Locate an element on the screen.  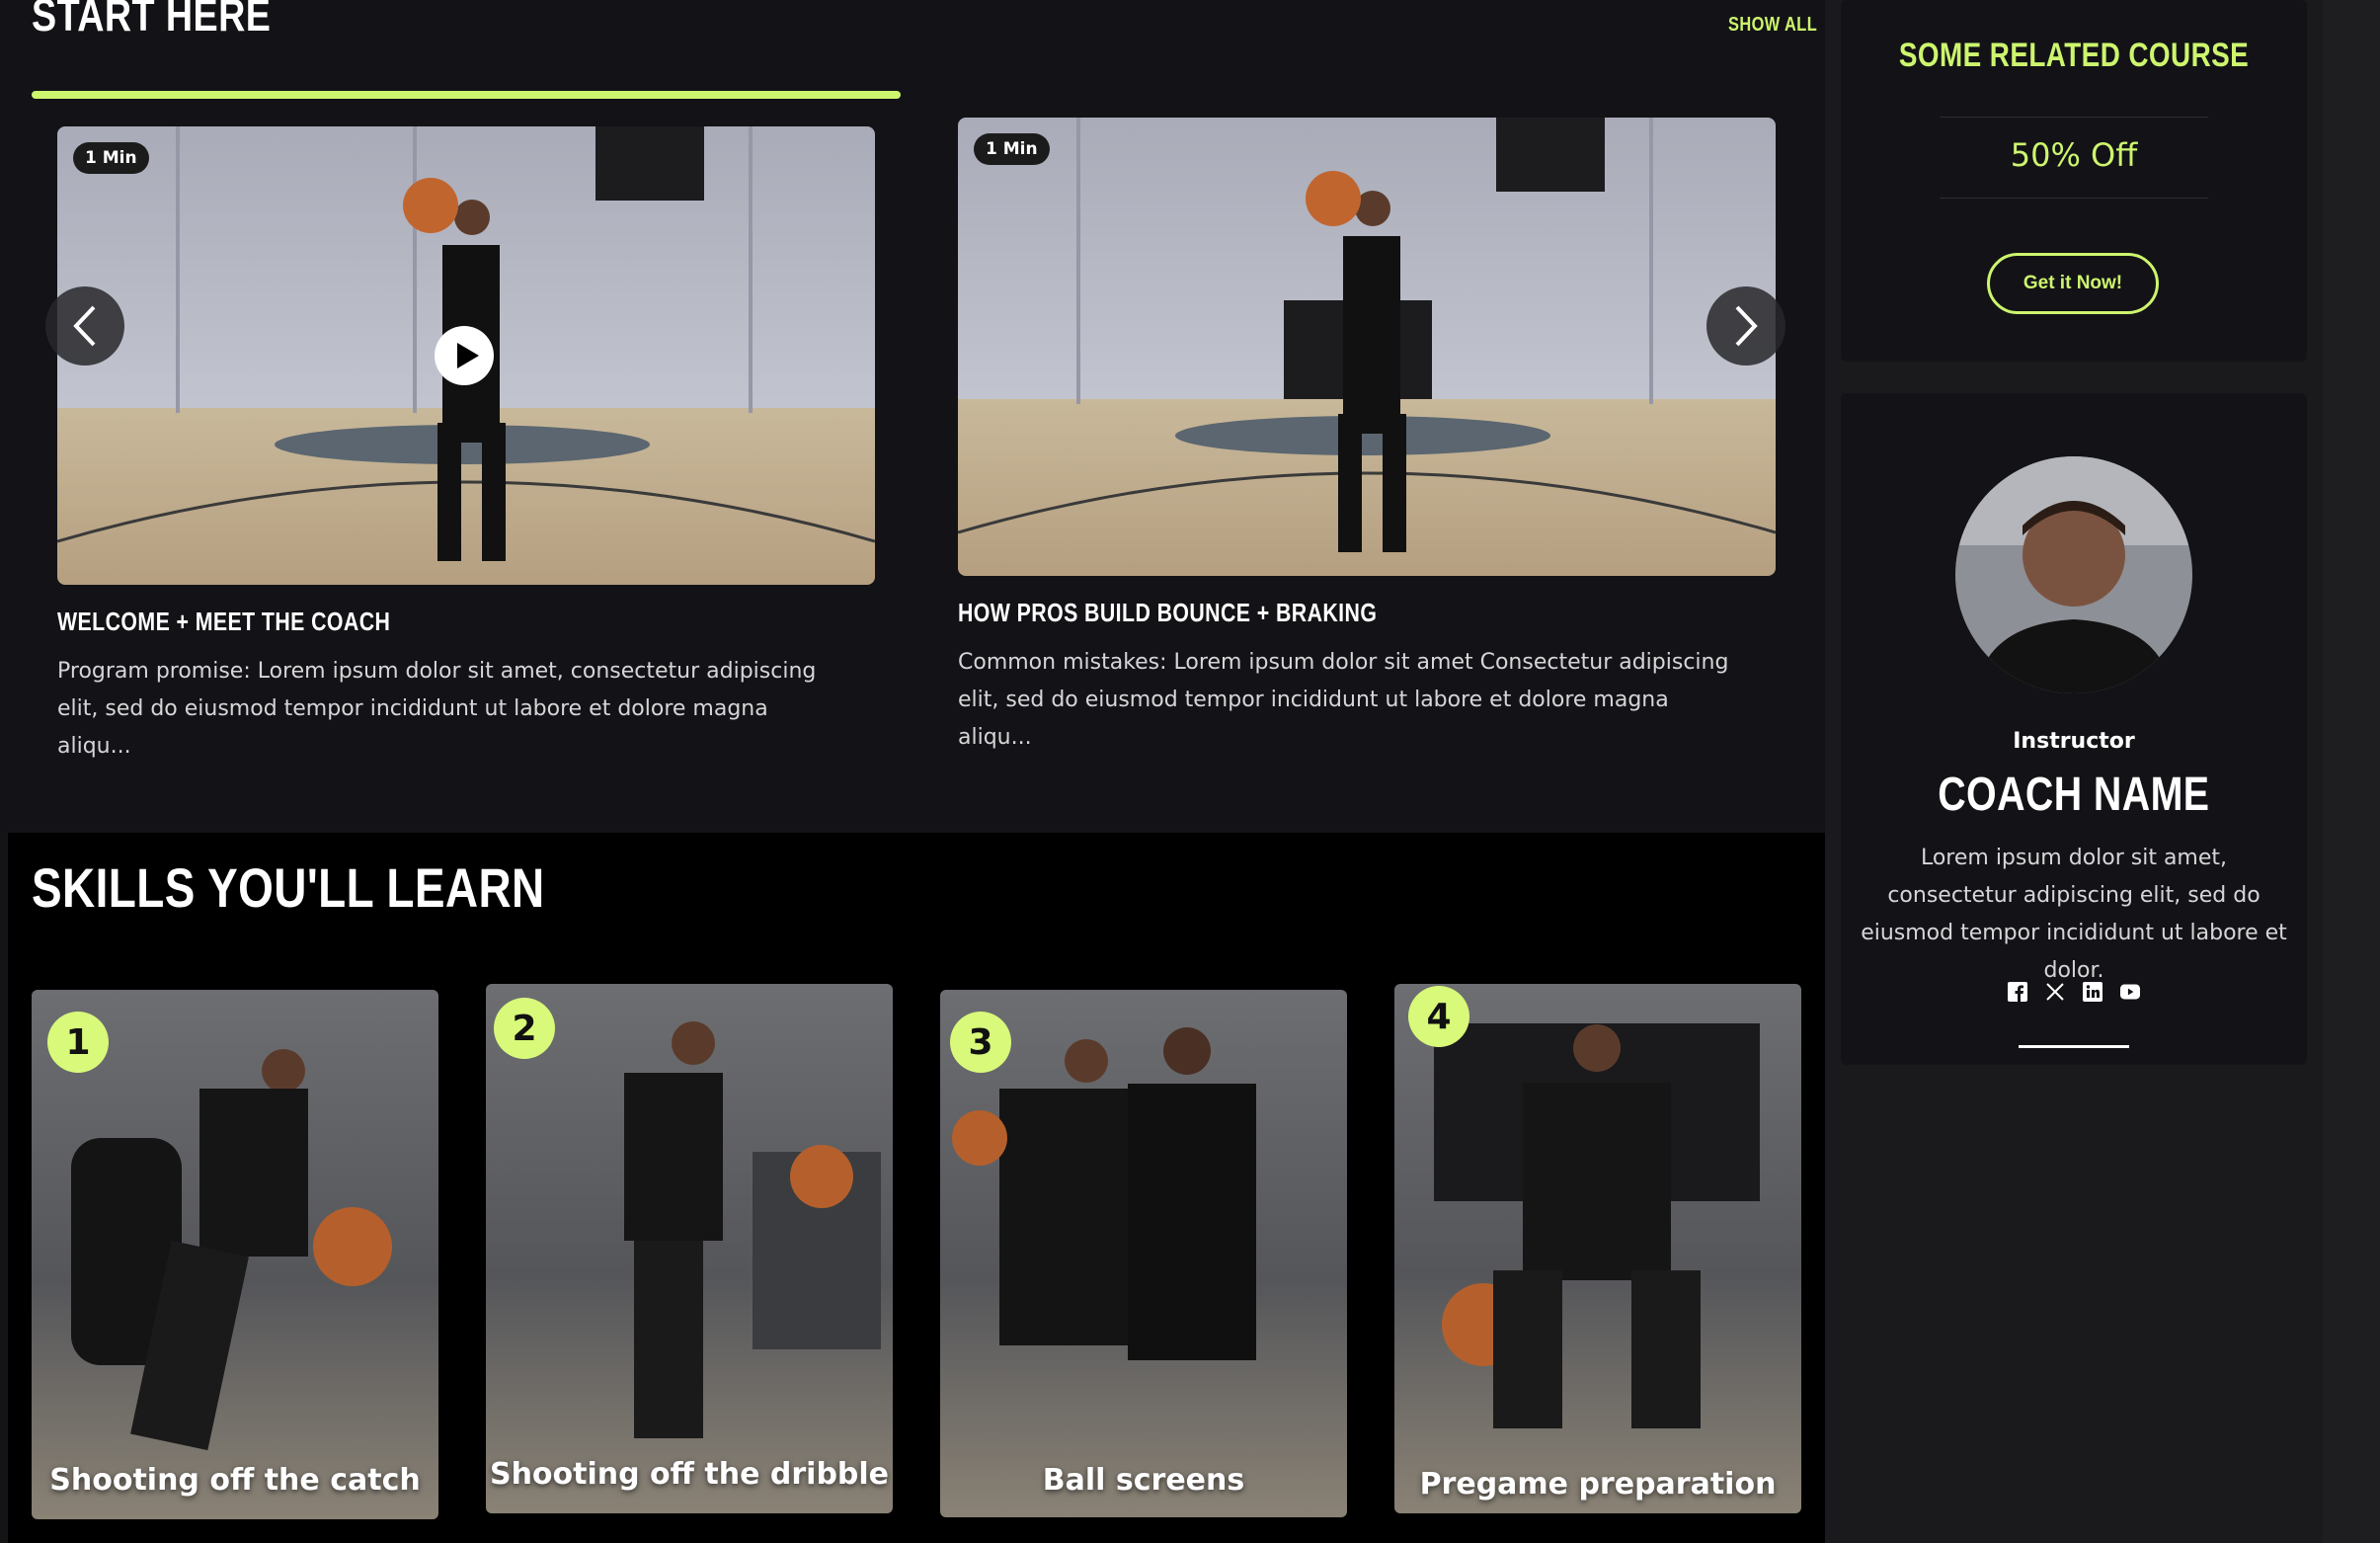
skill-number: 3 is located at coordinates (980, 1042).